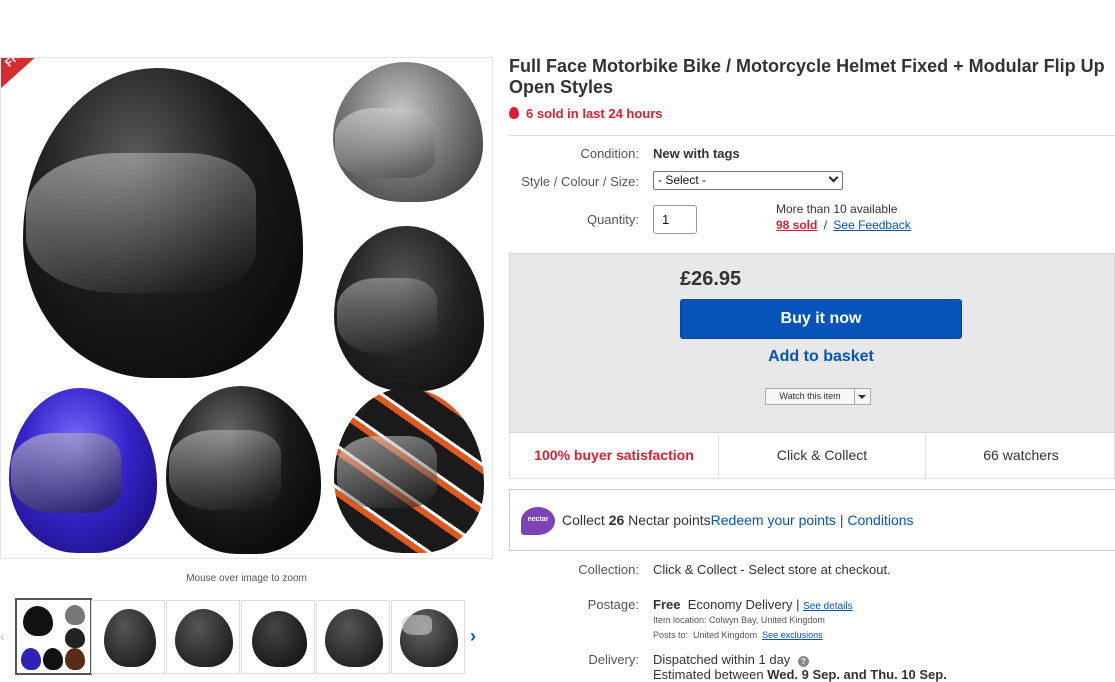  What do you see at coordinates (538, 521) in the screenshot?
I see `nectar-logo: nectar` at bounding box center [538, 521].